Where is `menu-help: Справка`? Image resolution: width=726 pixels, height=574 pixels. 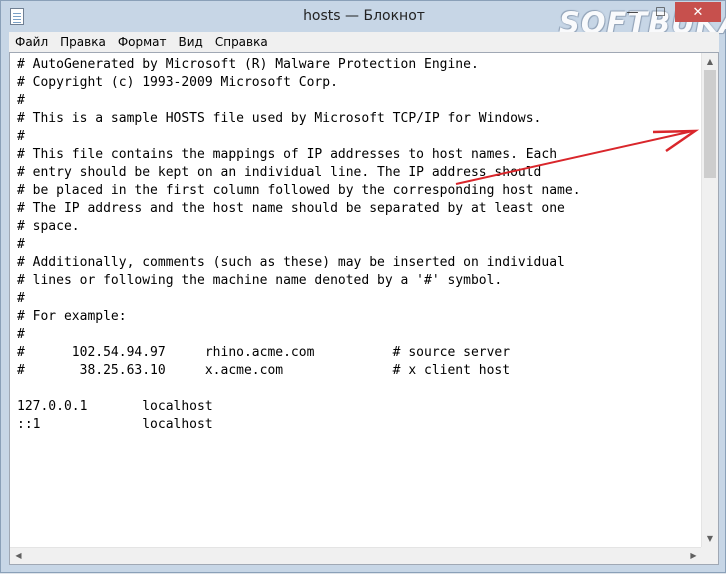 menu-help: Справка is located at coordinates (241, 42).